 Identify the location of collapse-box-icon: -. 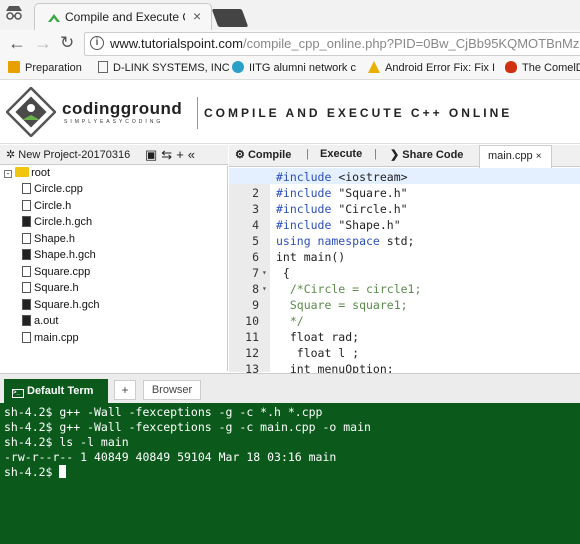
(8, 174).